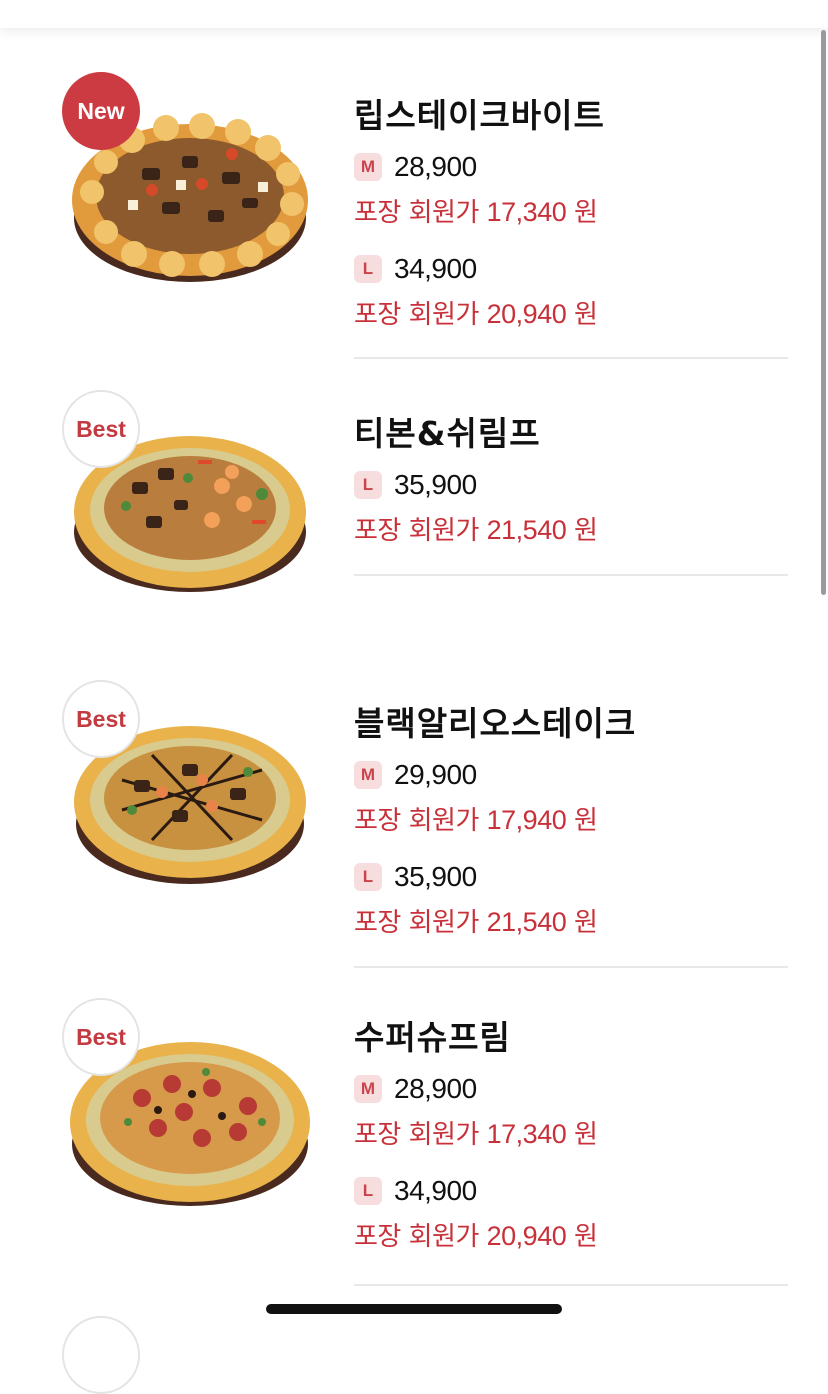 This screenshot has height=1394, width=828. What do you see at coordinates (526, 820) in the screenshot?
I see `member-price-value: 17,940` at bounding box center [526, 820].